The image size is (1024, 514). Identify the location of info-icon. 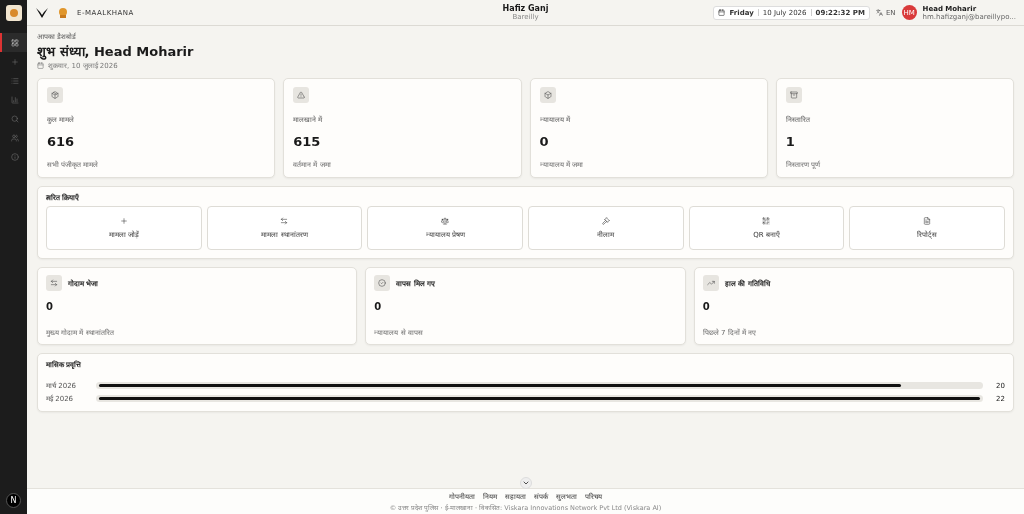
(14, 156).